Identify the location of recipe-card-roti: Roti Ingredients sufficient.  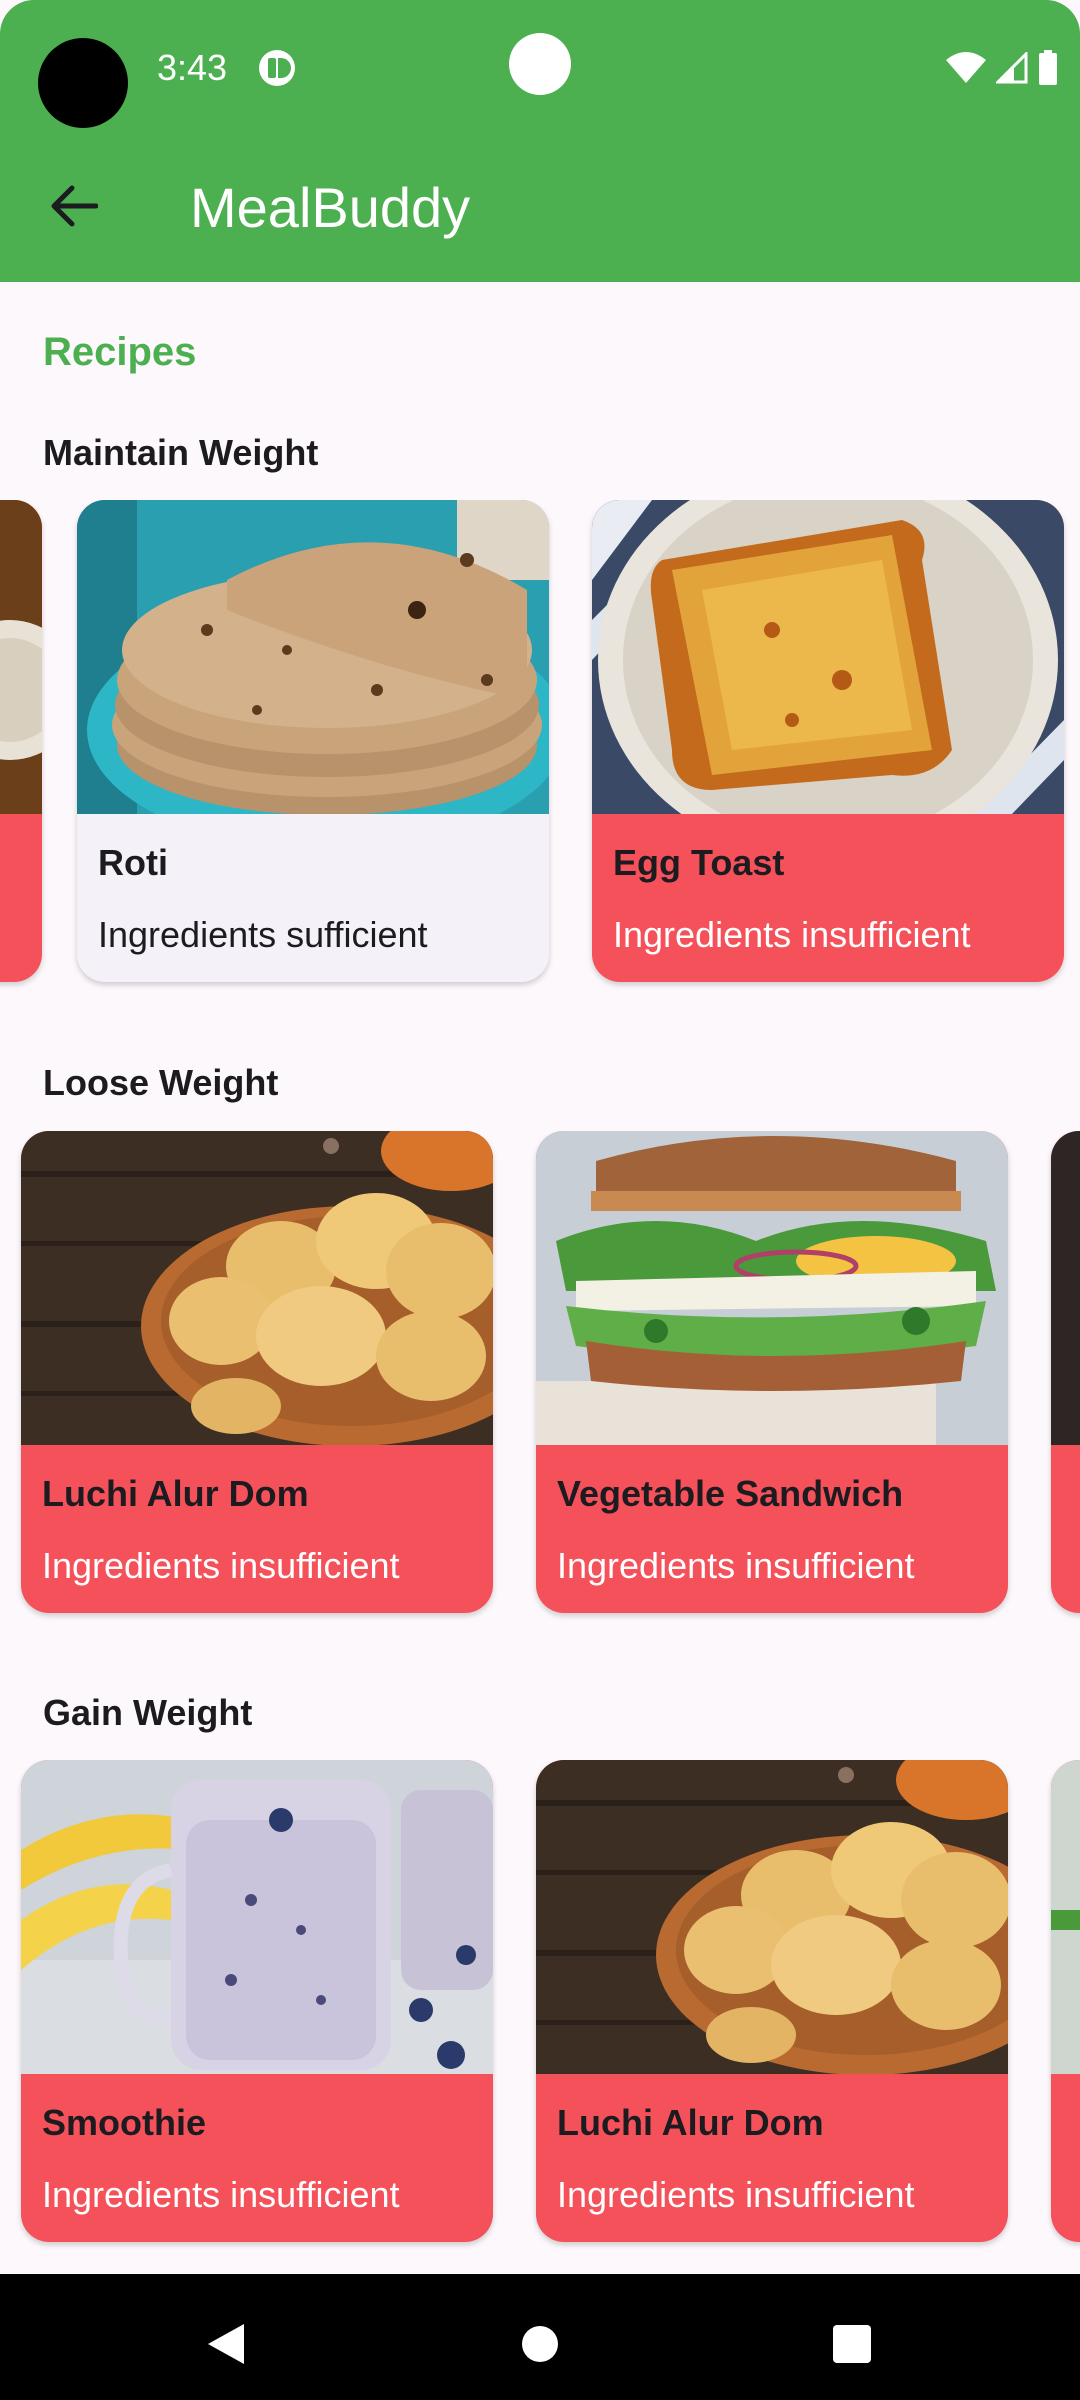
(313, 741).